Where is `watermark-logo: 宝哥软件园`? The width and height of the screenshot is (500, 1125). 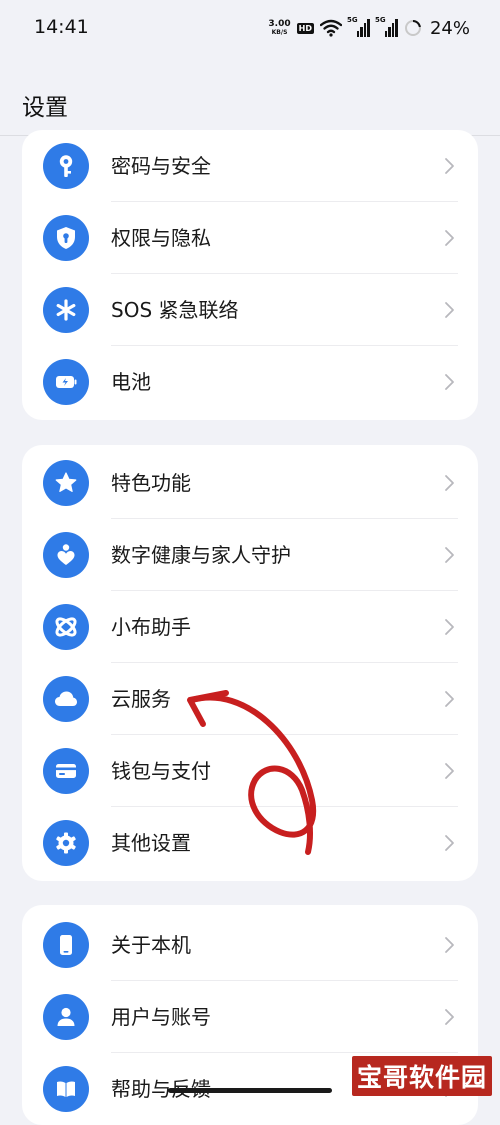
watermark-logo: 宝哥软件园 is located at coordinates (422, 1076).